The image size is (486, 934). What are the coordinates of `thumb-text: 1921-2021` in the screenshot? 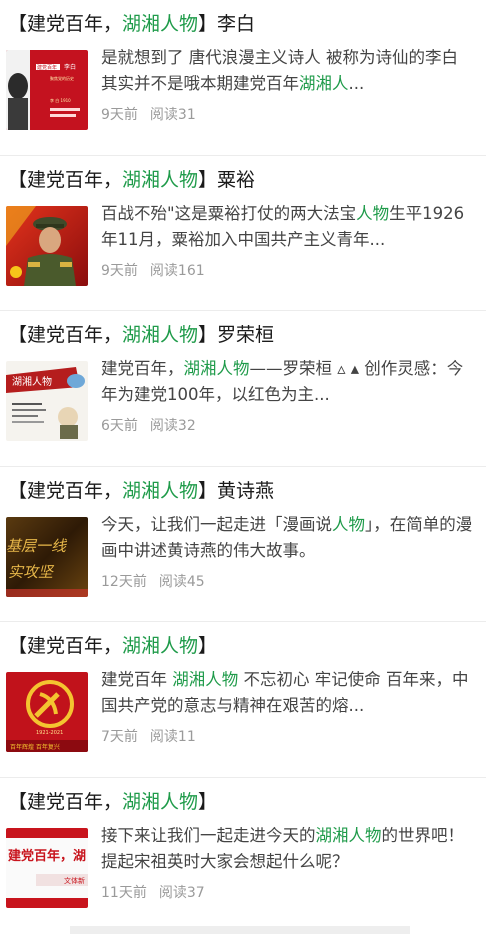 It's located at (49, 733).